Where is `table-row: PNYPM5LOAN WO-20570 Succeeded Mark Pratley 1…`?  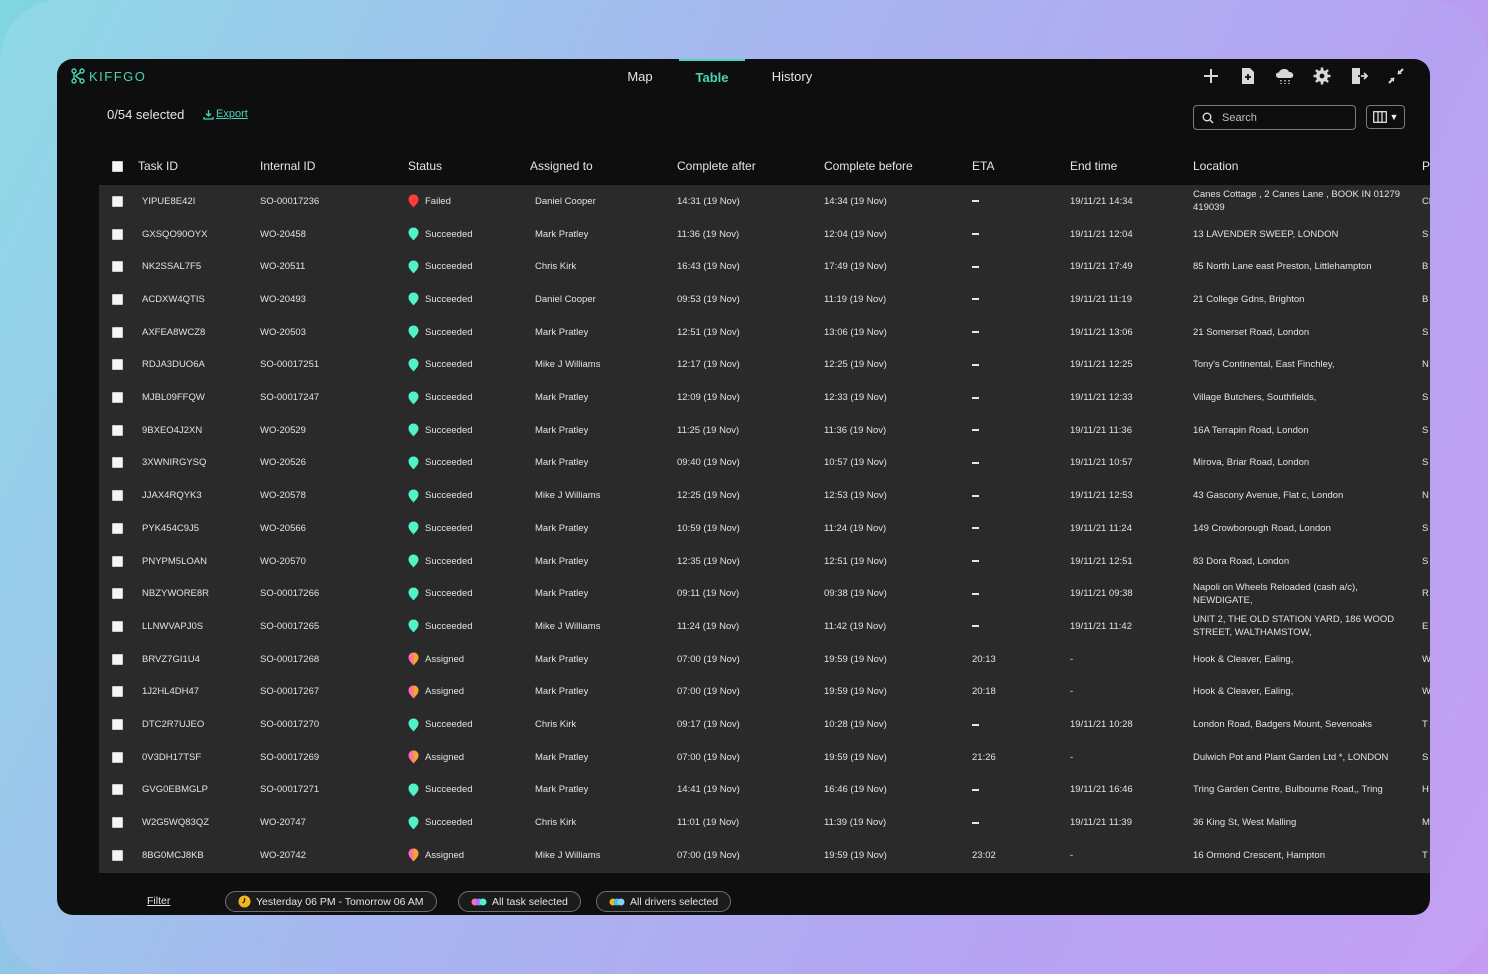
table-row: PNYPM5LOAN WO-20570 Succeeded Mark Pratley 1… is located at coordinates (764, 561).